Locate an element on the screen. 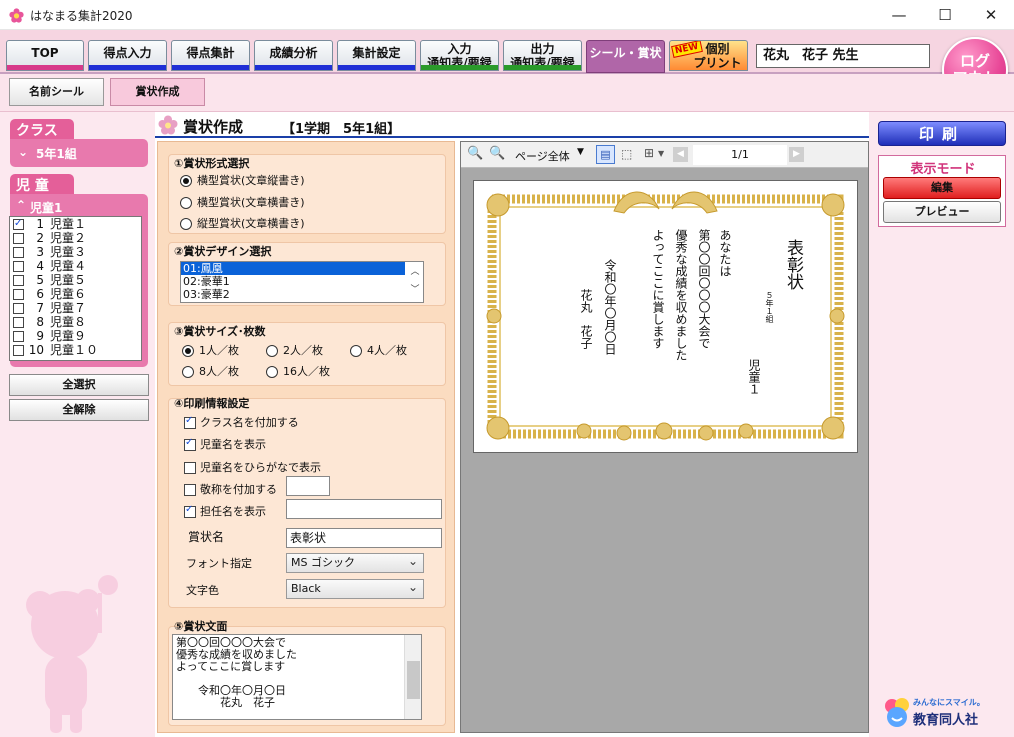  children-group: 児童1 is located at coordinates (46, 208).